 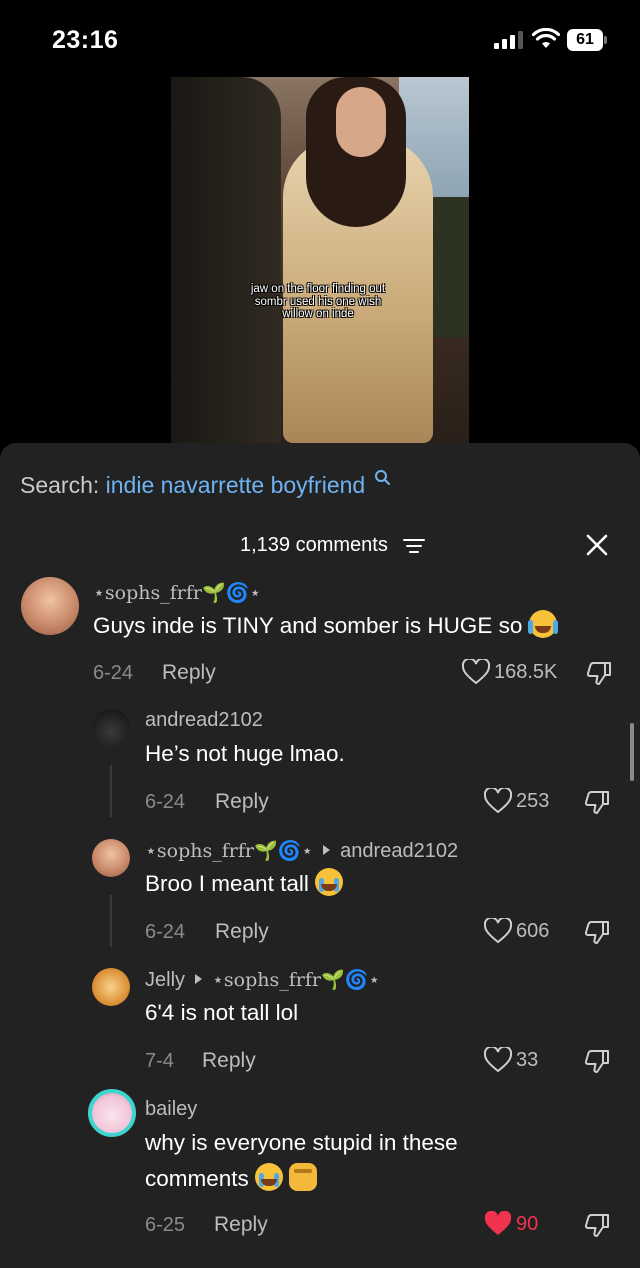 I want to click on like-count: 168.5K, so click(x=526, y=671).